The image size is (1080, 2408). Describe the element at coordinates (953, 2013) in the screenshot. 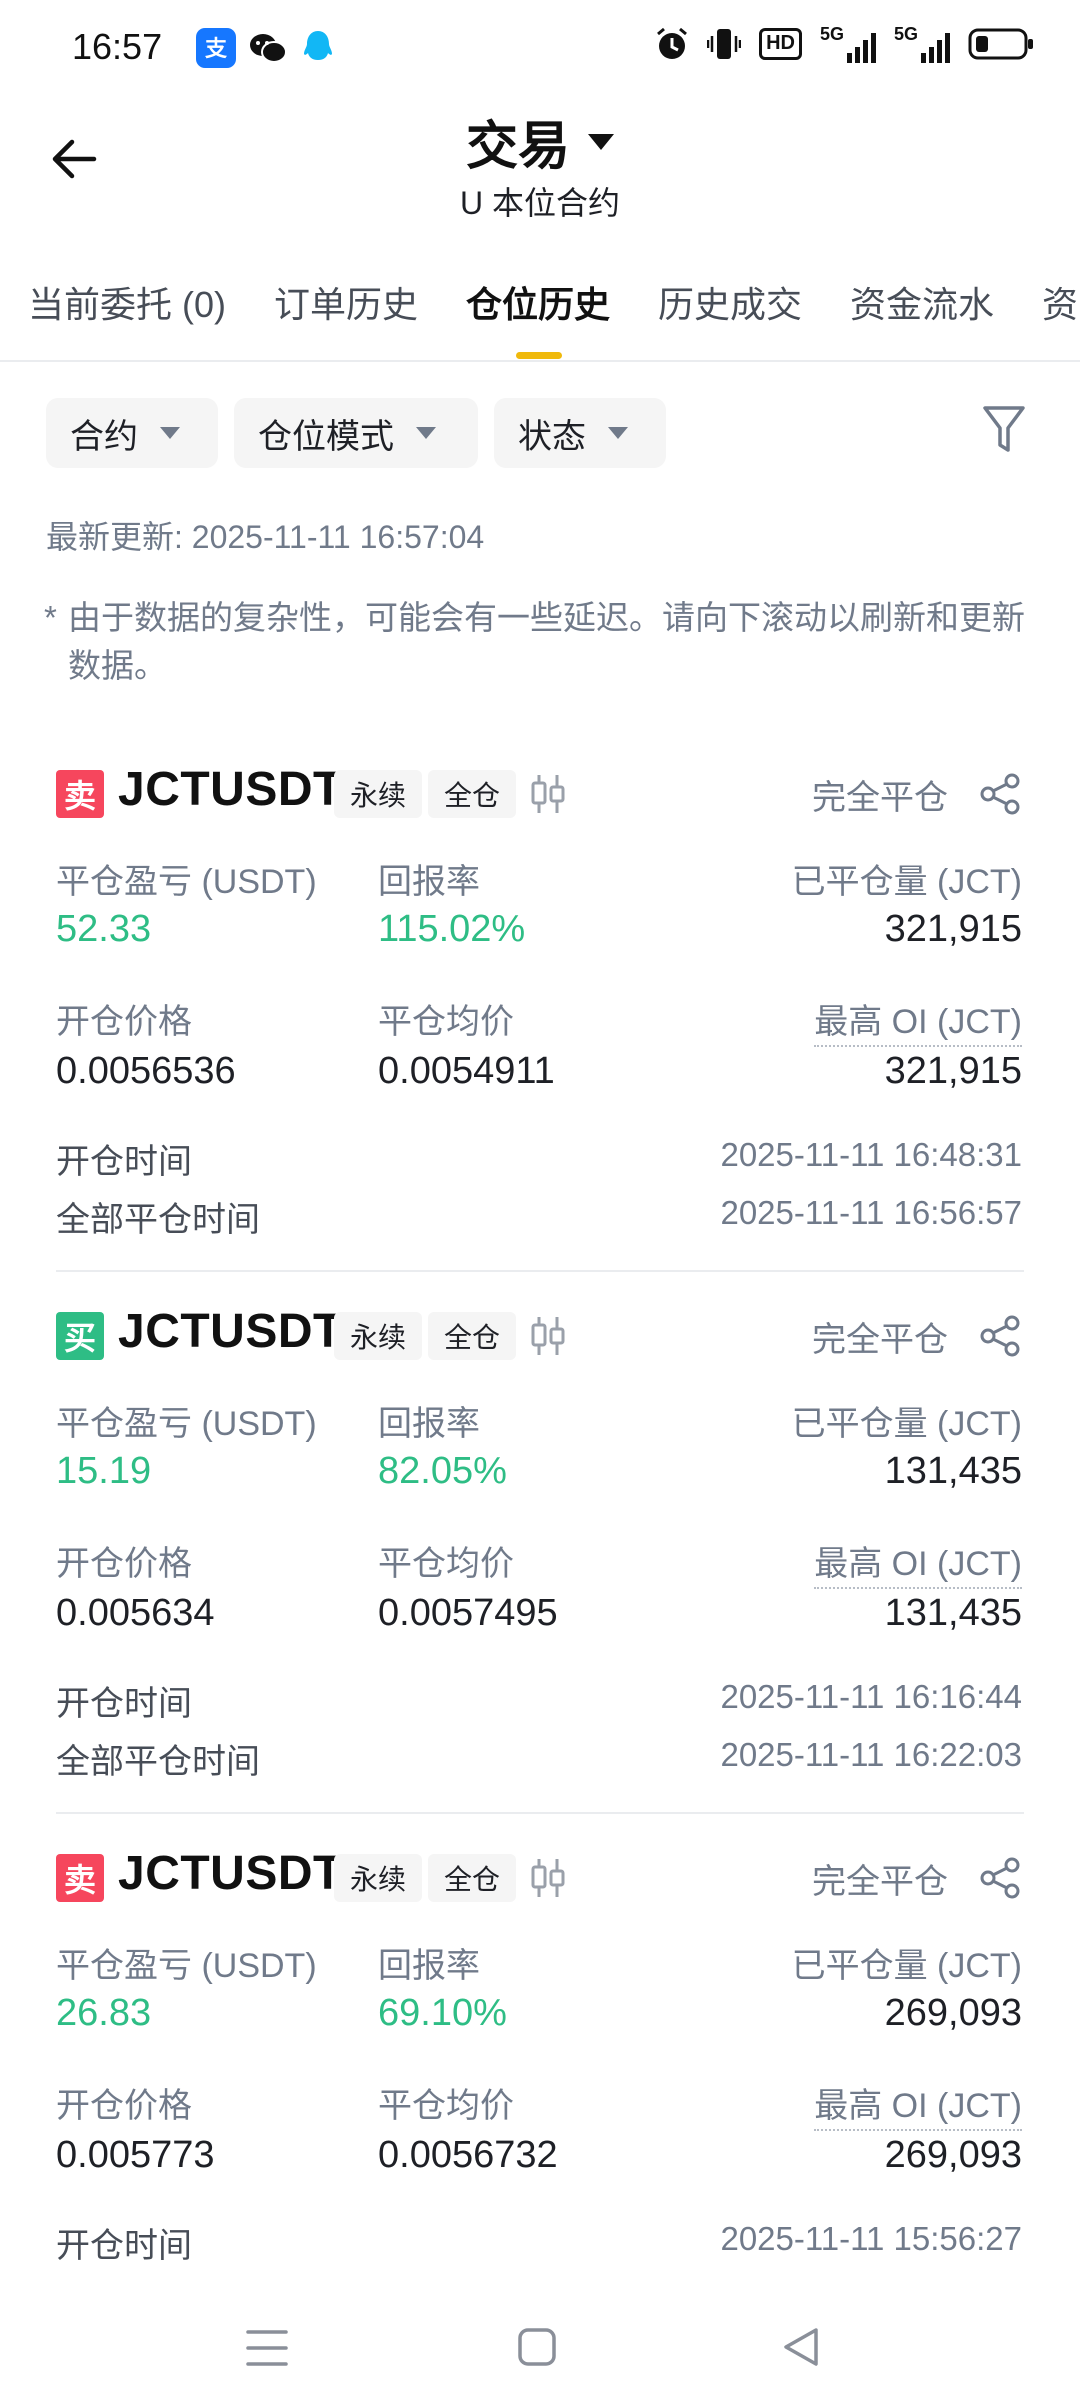

I see `closed-qty-value: 269,093` at that location.